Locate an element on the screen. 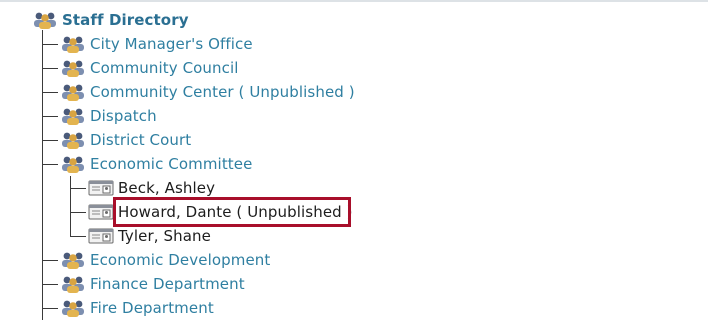  top-divider is located at coordinates (354, 1).